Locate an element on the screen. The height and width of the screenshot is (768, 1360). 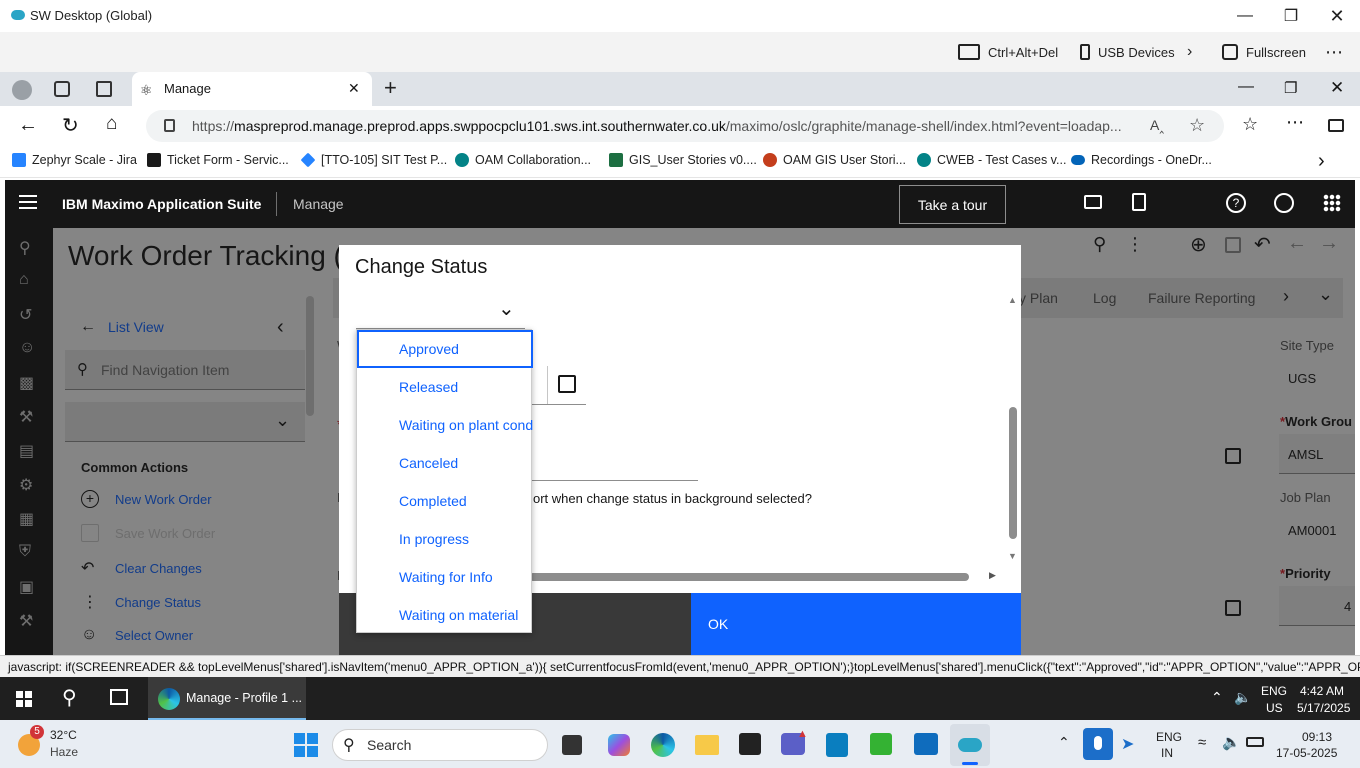
home-icon: ⌂ is located at coordinates (111, 124).